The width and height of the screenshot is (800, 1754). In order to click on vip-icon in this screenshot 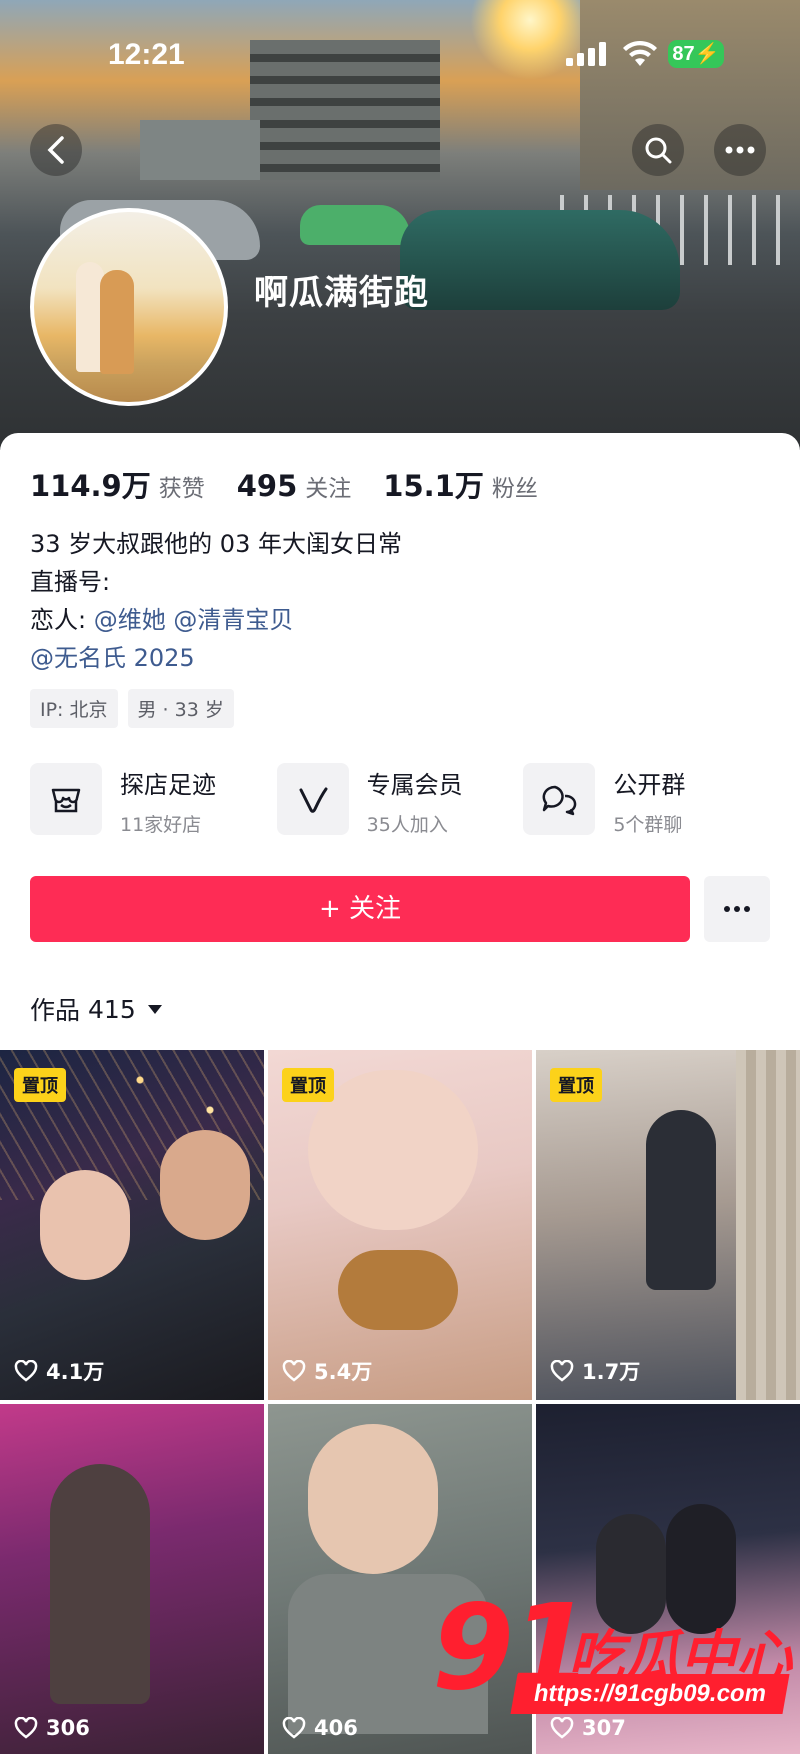, I will do `click(313, 800)`.